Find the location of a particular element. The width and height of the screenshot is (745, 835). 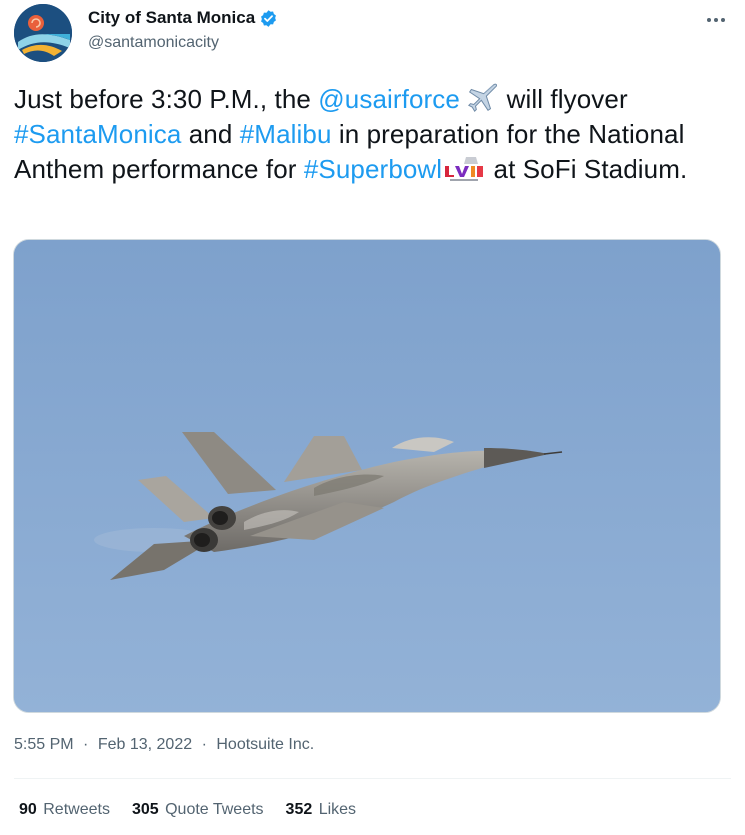

tweet-time: 5:55 PM is located at coordinates (44, 744).